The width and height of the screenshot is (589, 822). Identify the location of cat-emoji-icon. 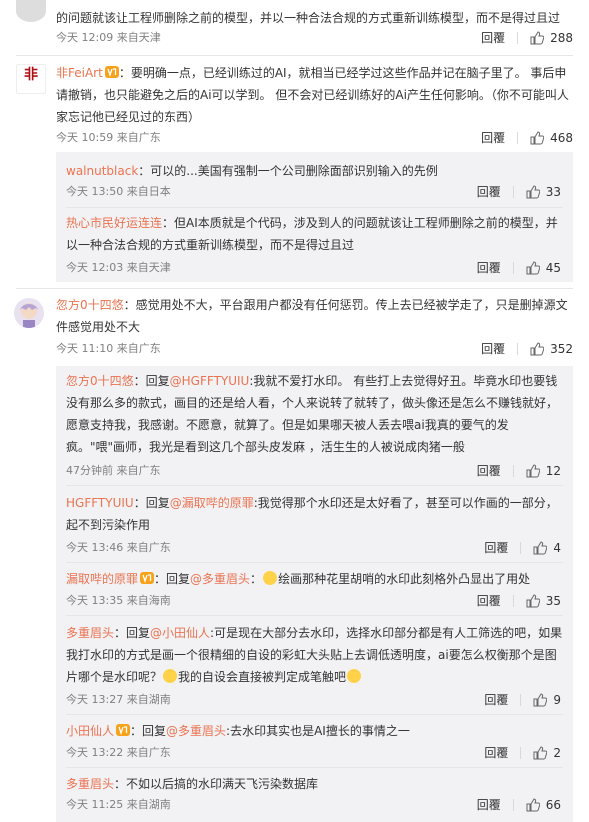
(270, 578).